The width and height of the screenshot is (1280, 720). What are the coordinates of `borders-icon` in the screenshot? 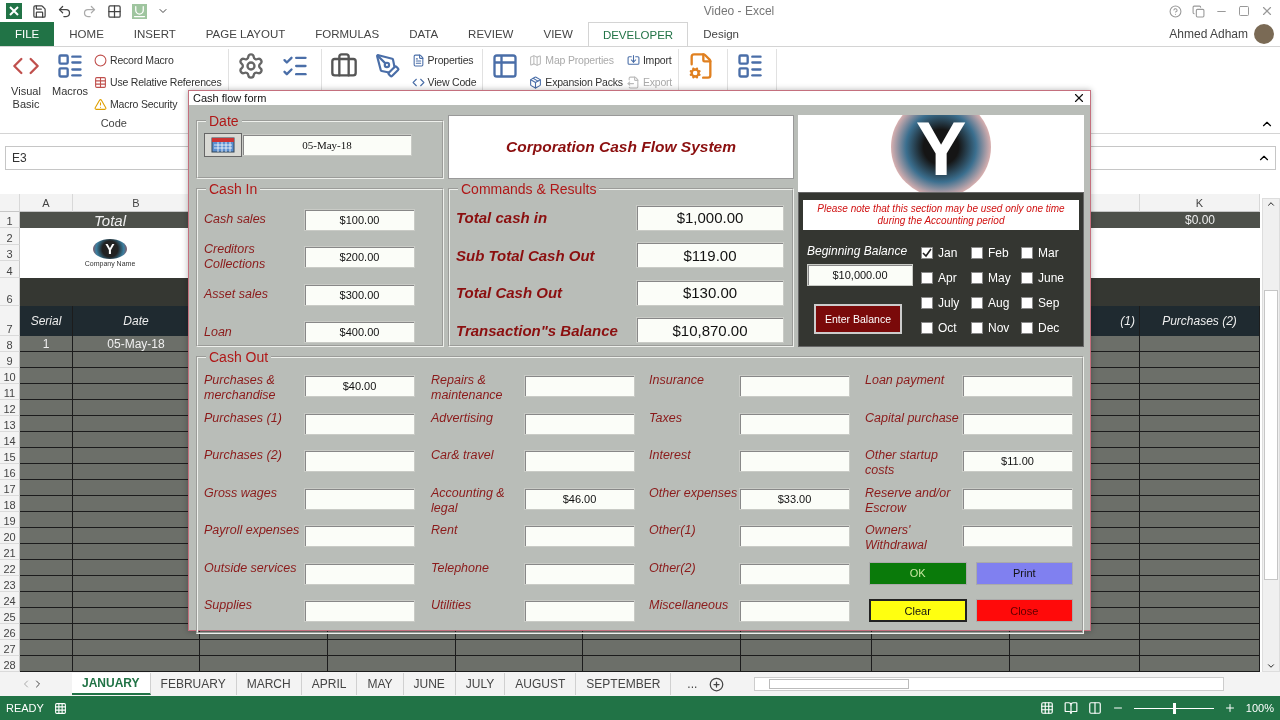 It's located at (114, 11).